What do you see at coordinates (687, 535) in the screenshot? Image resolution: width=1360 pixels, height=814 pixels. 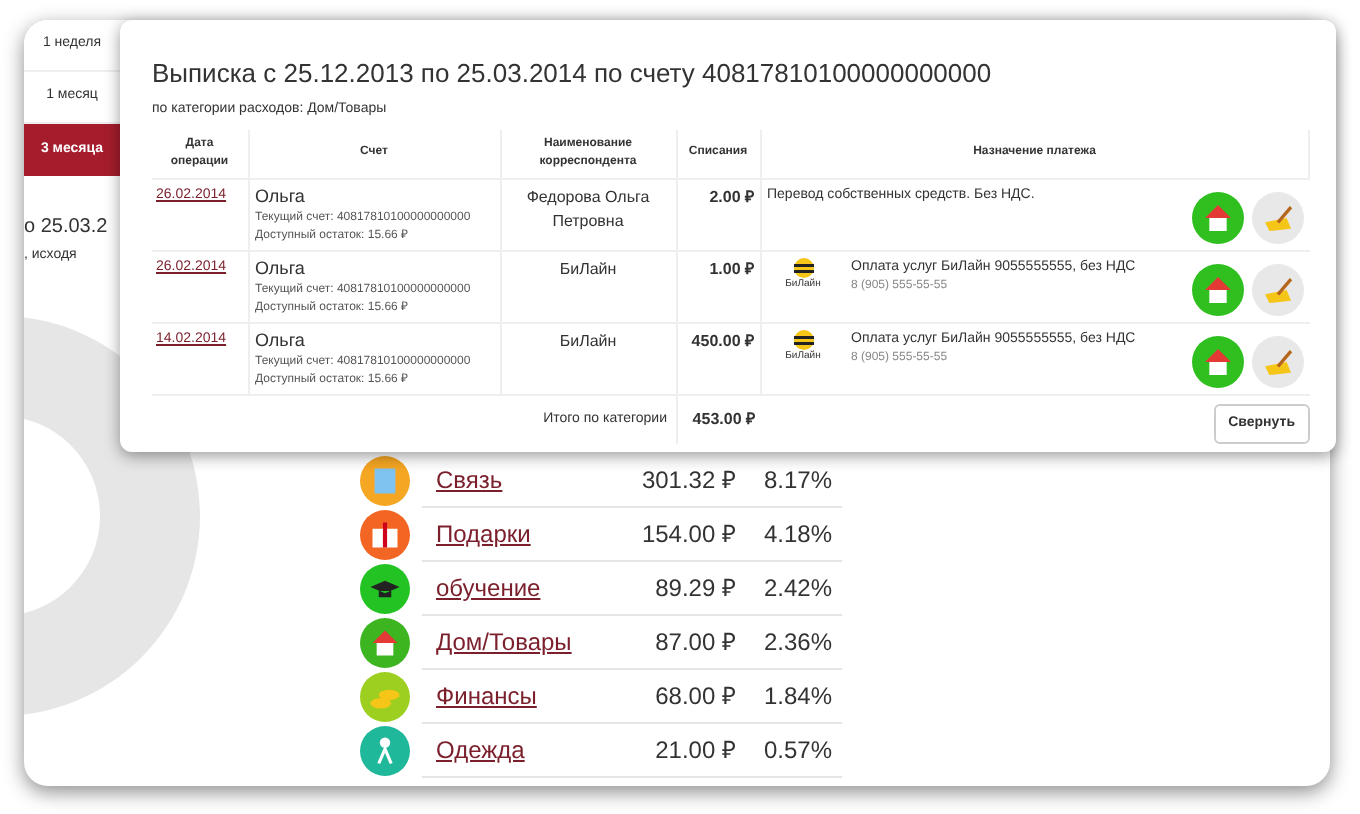 I see `category-amount: 154.00 ₽` at bounding box center [687, 535].